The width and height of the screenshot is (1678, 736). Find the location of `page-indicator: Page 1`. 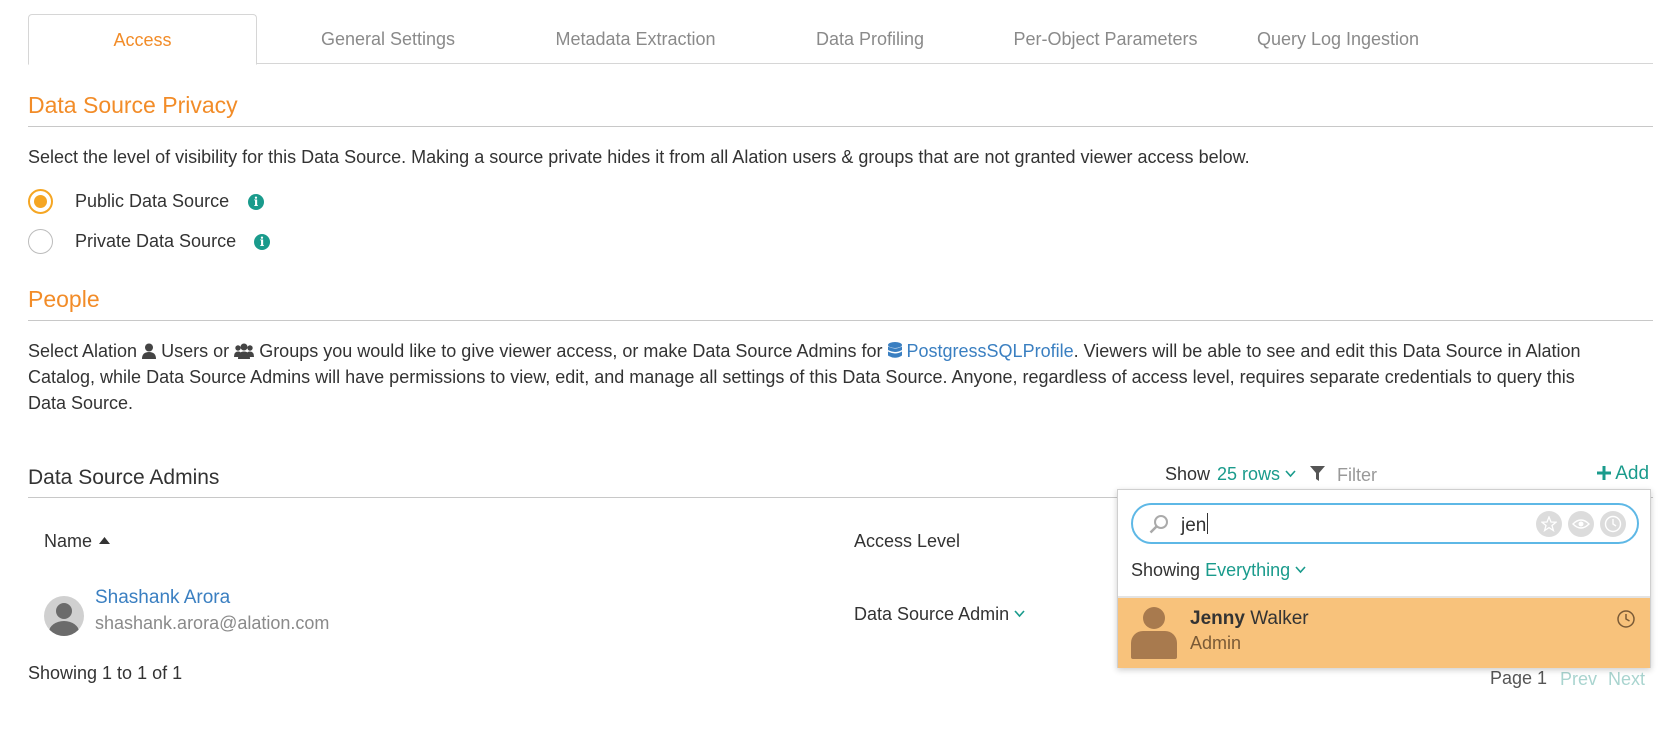

page-indicator: Page 1 is located at coordinates (1519, 678).